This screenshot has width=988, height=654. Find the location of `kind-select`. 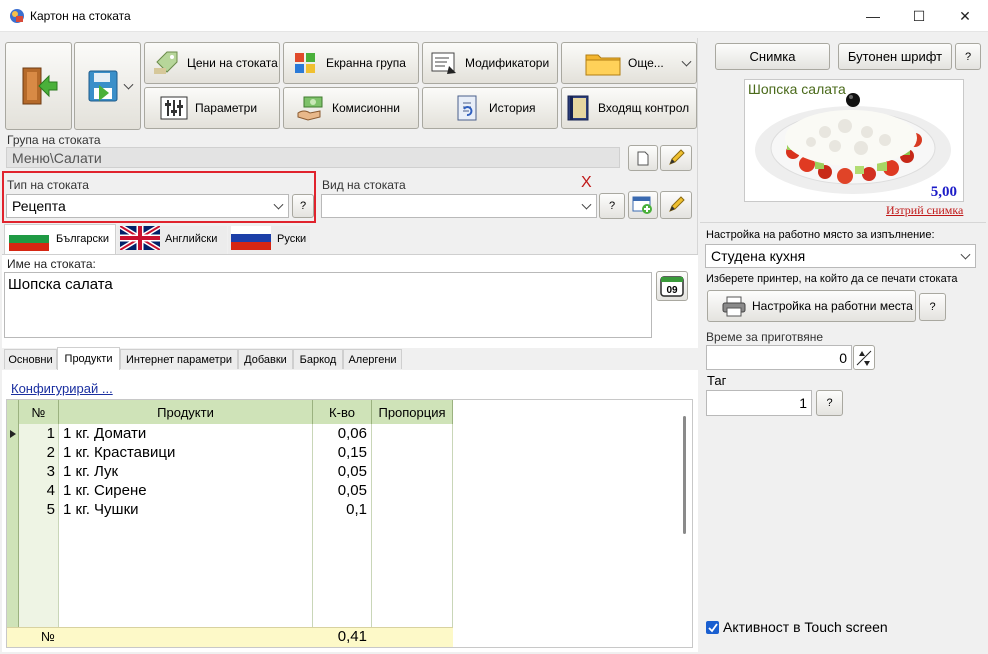

kind-select is located at coordinates (459, 206).